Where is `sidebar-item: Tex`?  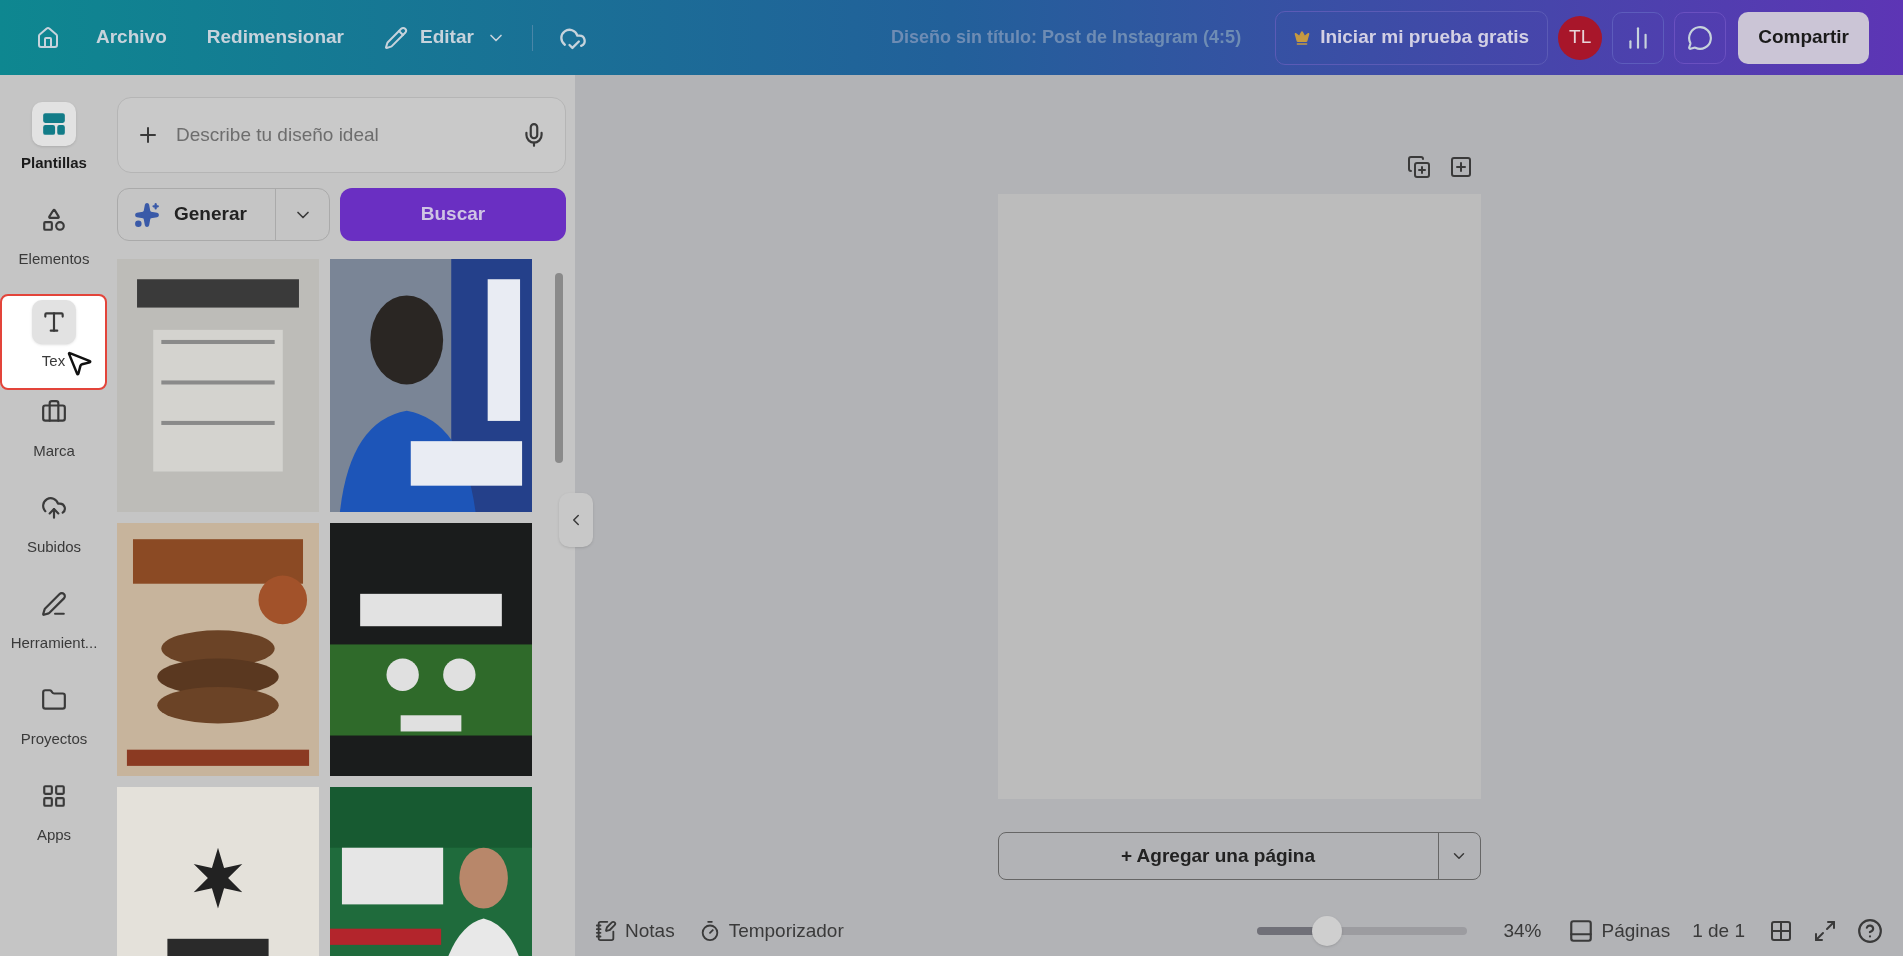
sidebar-item: Tex is located at coordinates (53, 342).